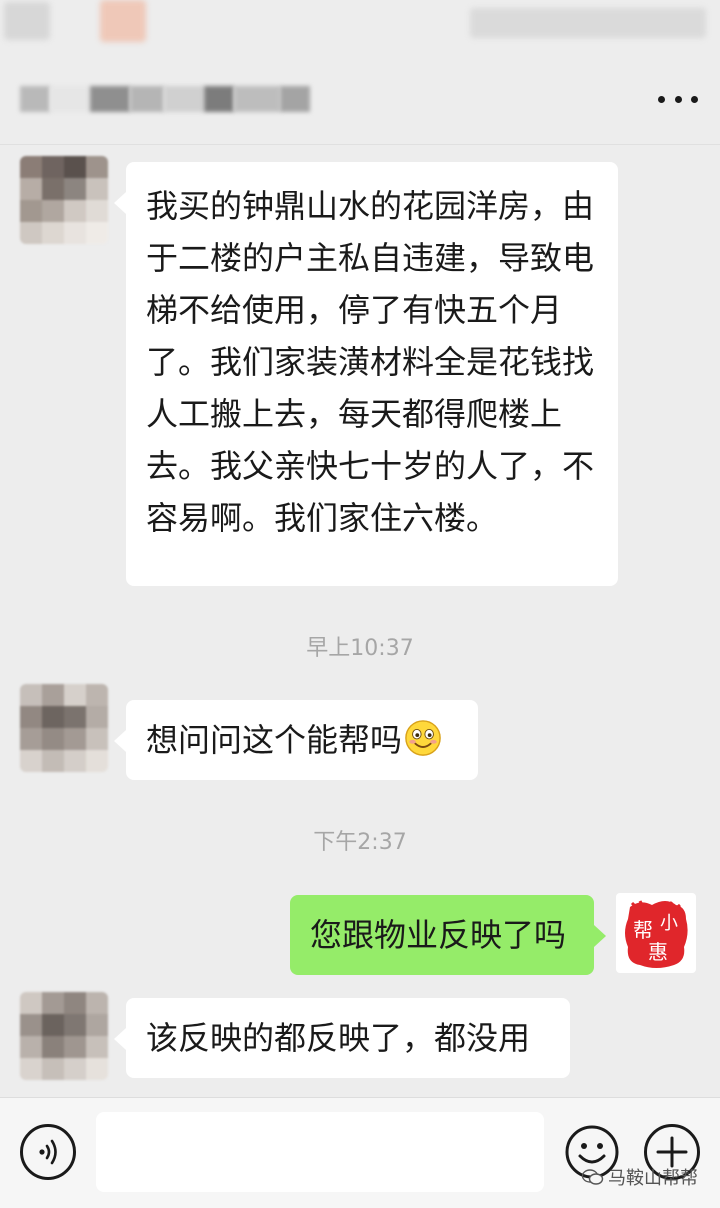 This screenshot has height=1208, width=720. I want to click on svg-text: 惠, so click(658, 952).